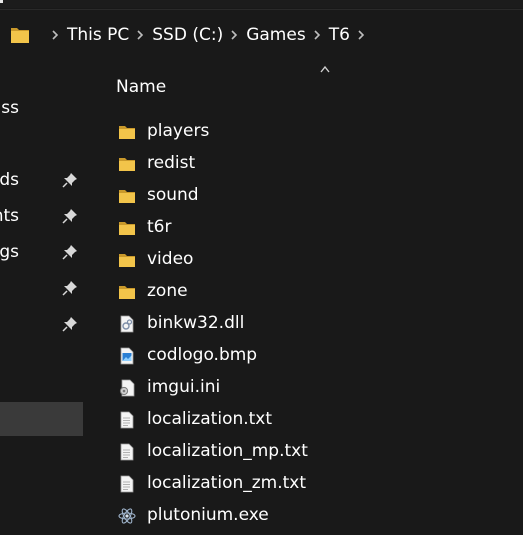 The image size is (523, 535). I want to click on nav-item-recordings: ings, so click(43, 252).